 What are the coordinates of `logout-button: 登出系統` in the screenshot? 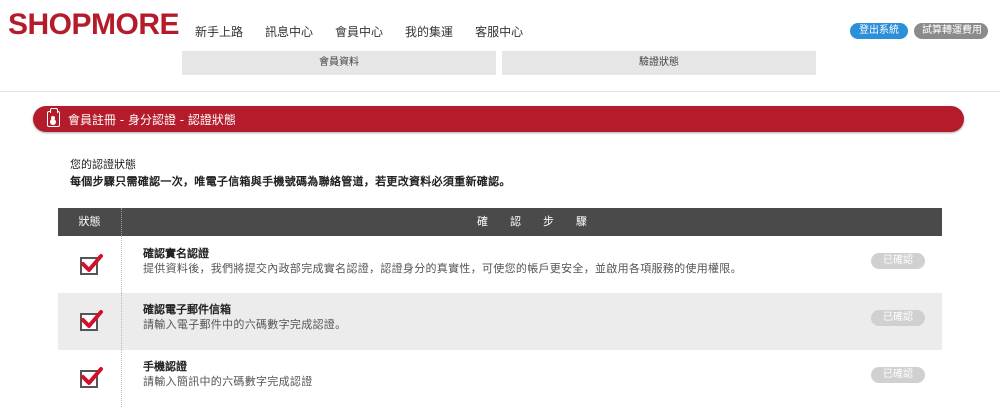 It's located at (879, 31).